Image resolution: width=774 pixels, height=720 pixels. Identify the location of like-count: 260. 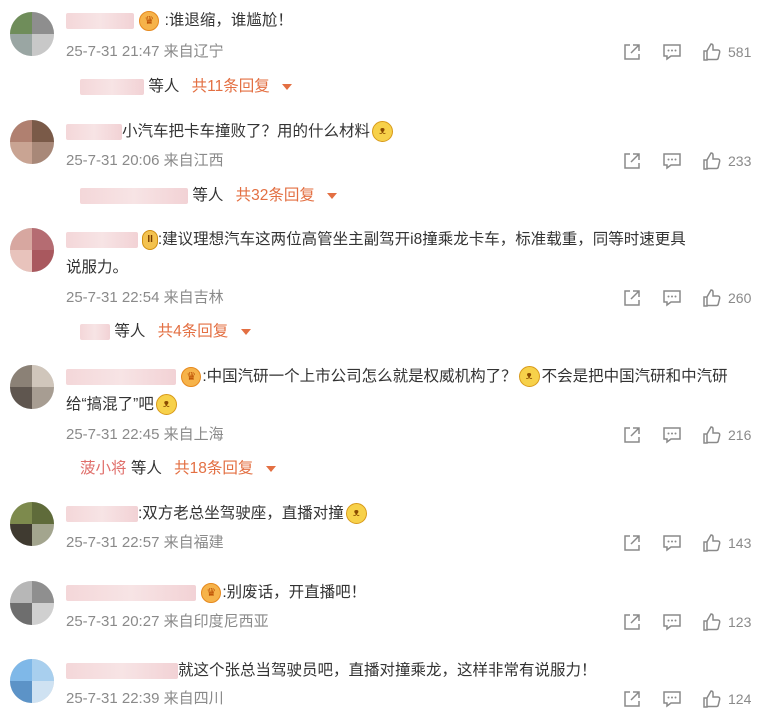
(740, 298).